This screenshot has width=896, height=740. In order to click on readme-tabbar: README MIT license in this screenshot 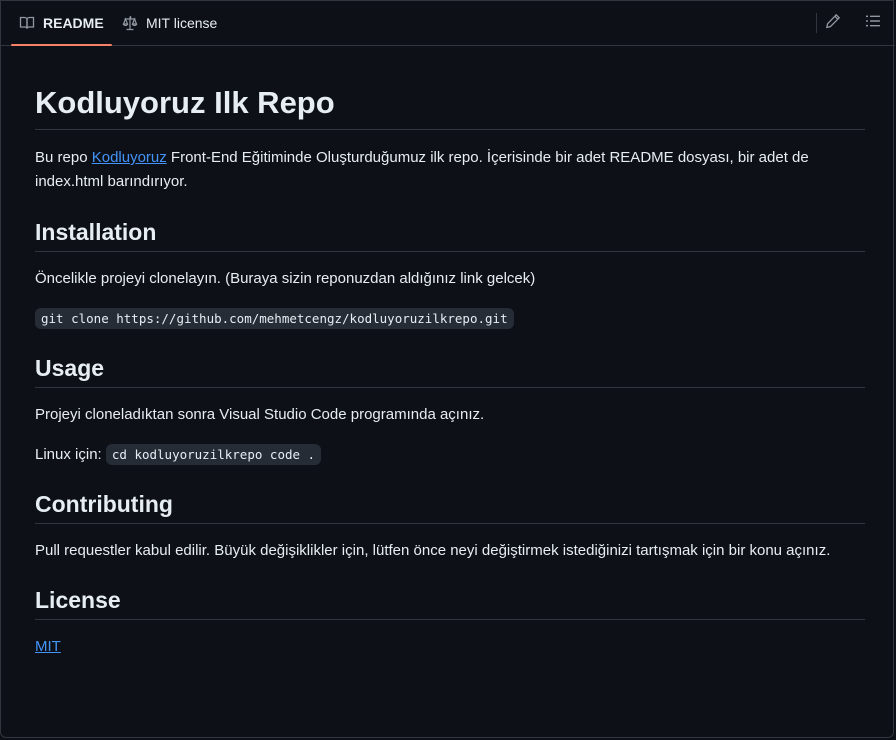, I will do `click(448, 23)`.